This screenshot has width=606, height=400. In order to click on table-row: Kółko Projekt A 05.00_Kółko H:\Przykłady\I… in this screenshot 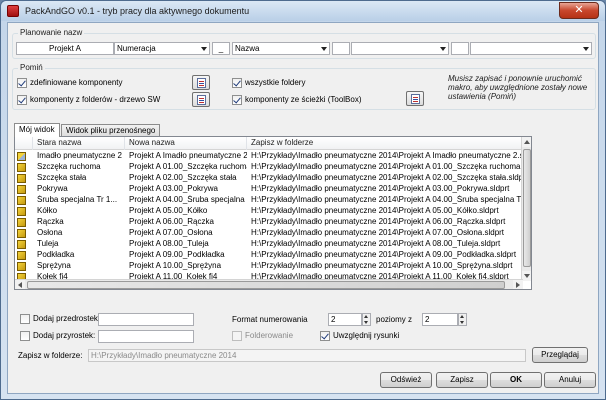, I will do `click(269, 211)`.